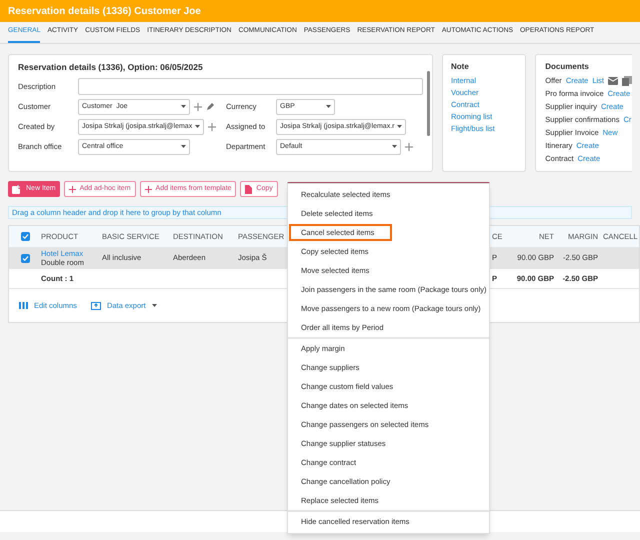  What do you see at coordinates (567, 67) in the screenshot?
I see `panel-title: Documents` at bounding box center [567, 67].